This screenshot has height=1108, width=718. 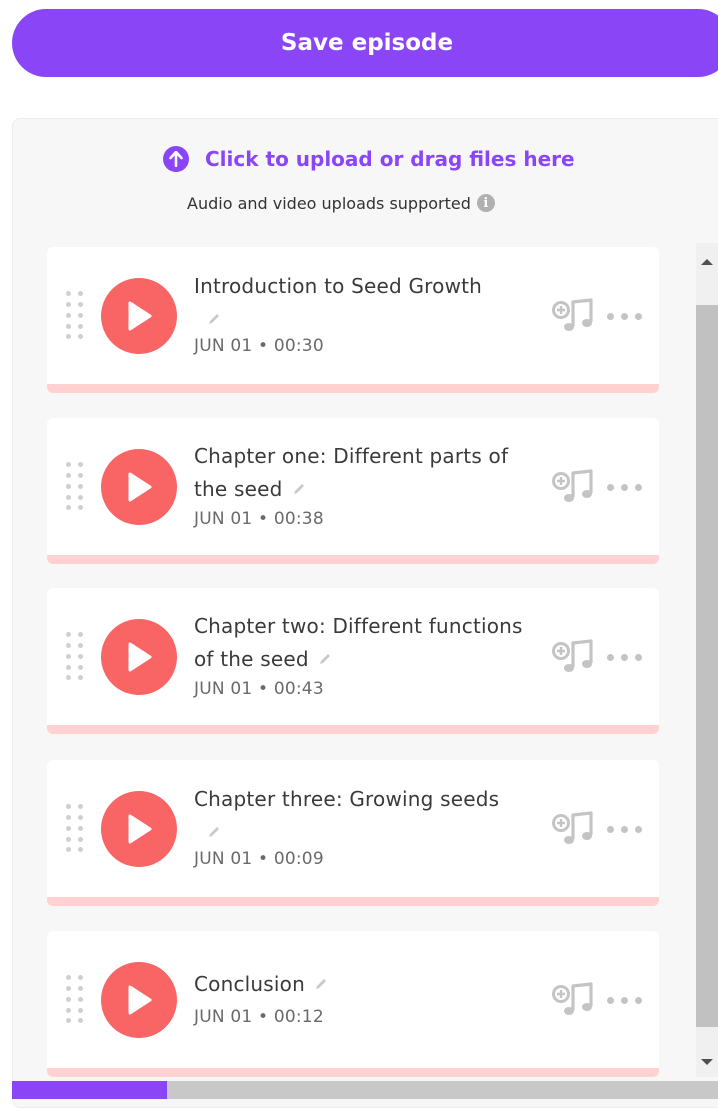 I want to click on episode-title: Conclusion, so click(x=359, y=985).